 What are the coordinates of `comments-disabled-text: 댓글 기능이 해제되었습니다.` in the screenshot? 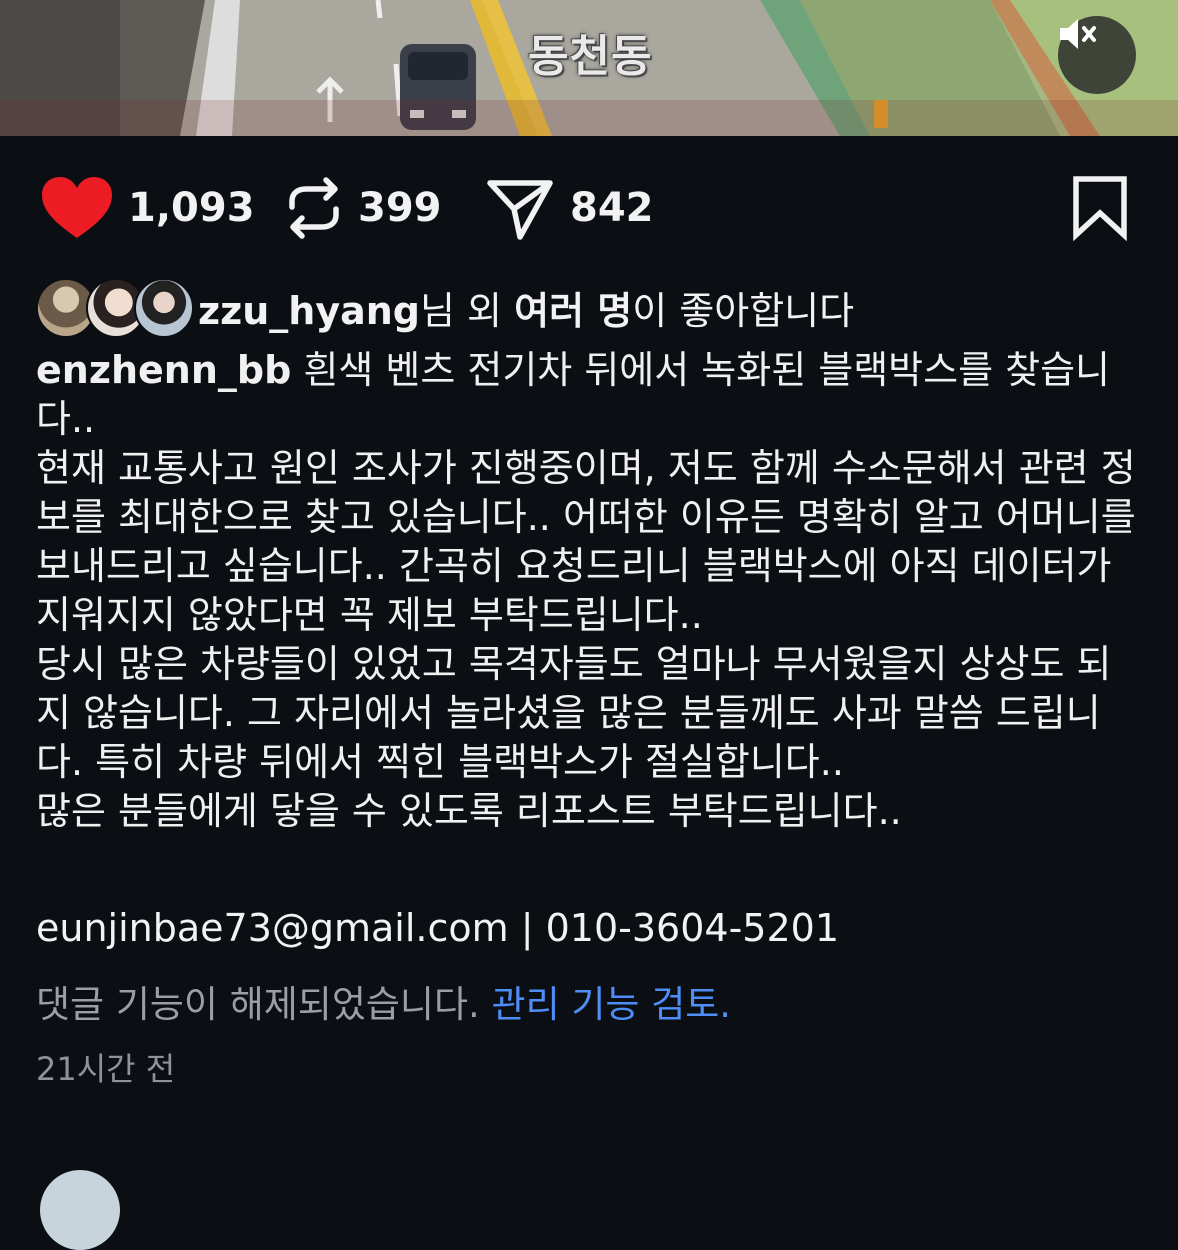 It's located at (258, 1004).